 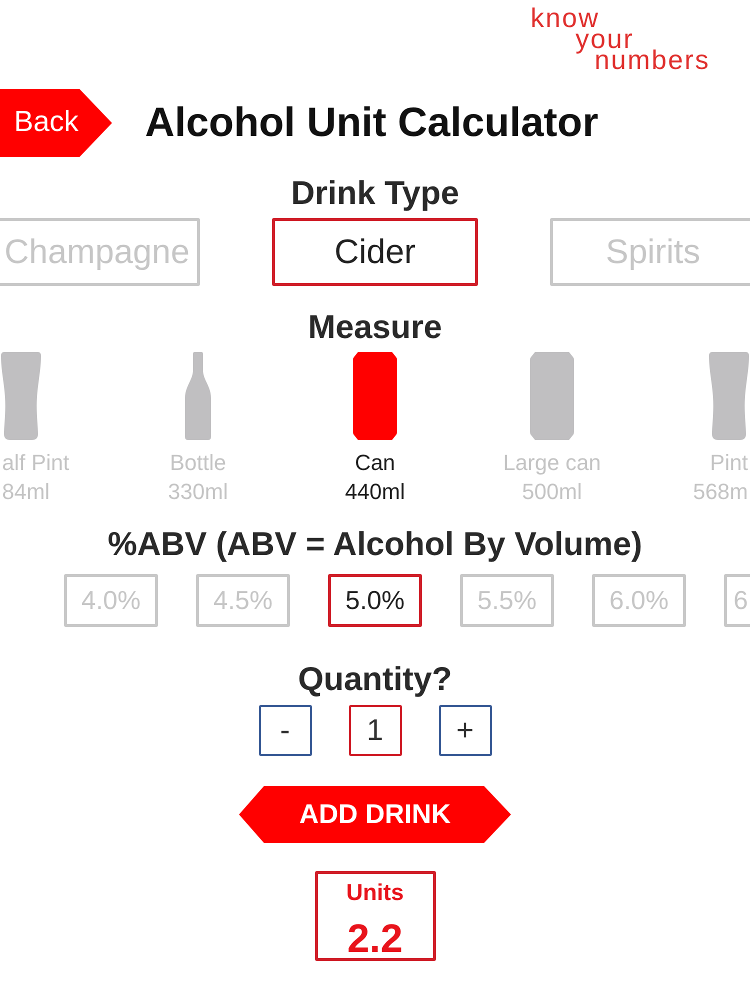 I want to click on abv-option: 5.5%, so click(x=507, y=600).